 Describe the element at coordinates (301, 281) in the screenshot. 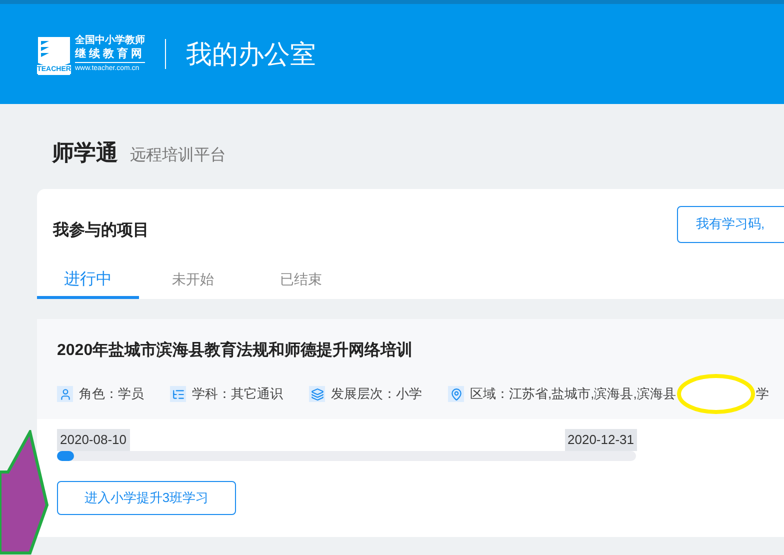

I see `status-tab: 已结束` at that location.